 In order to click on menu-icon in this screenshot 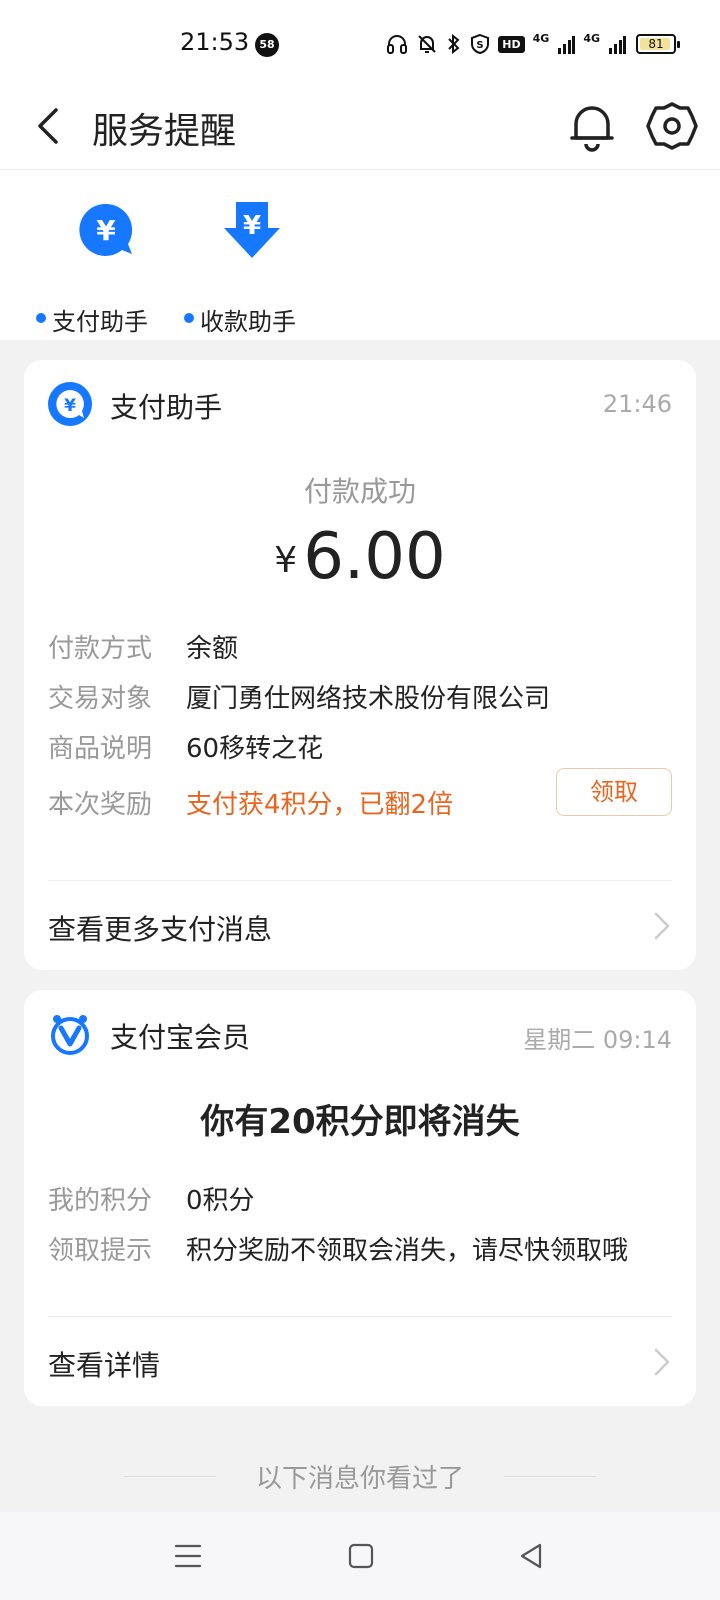, I will do `click(188, 1556)`.